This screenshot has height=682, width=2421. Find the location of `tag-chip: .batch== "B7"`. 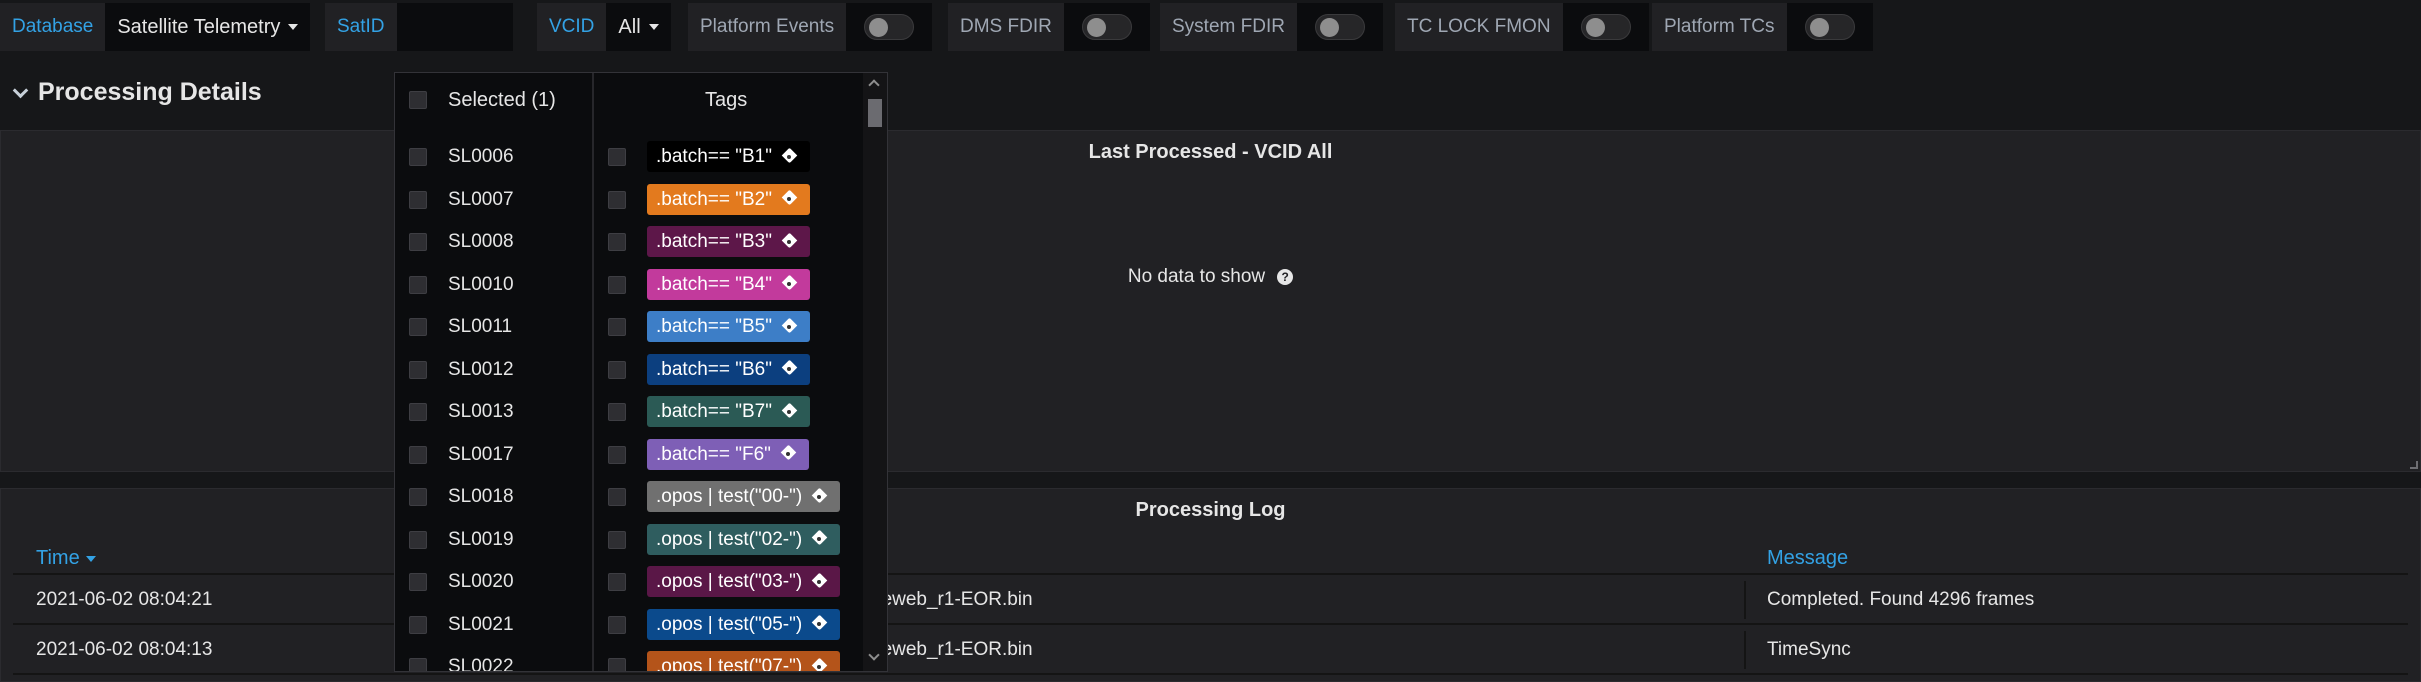

tag-chip: .batch== "B7" is located at coordinates (728, 411).